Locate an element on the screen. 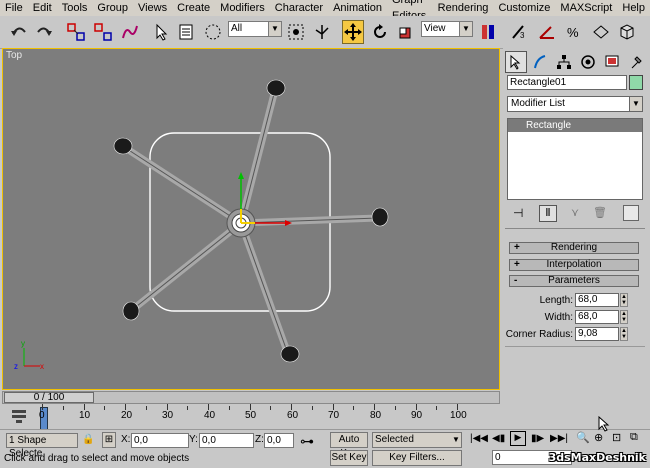 This screenshot has height=468, width=650. viewport-label: Top is located at coordinates (14, 55).